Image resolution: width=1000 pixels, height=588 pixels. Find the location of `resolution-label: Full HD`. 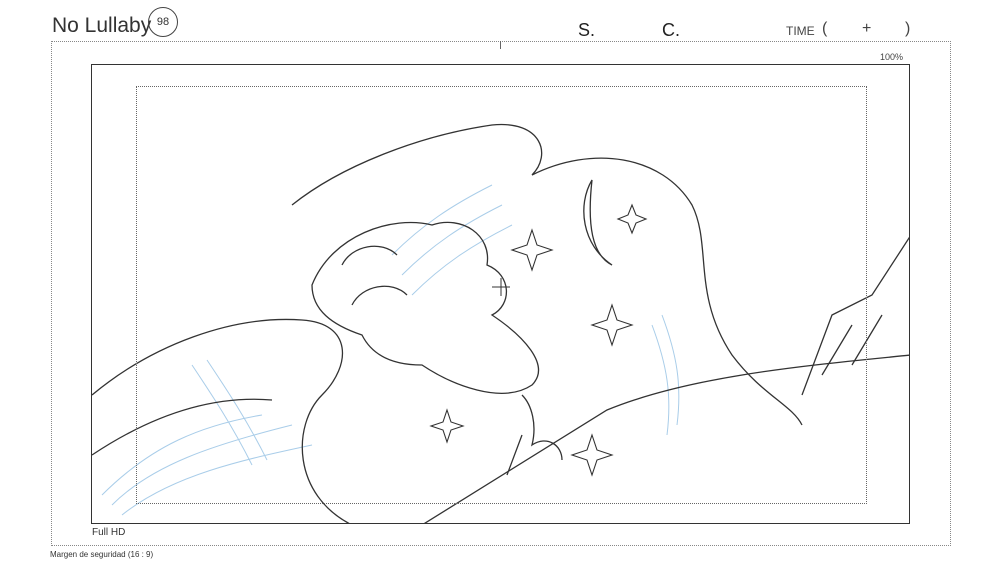

resolution-label: Full HD is located at coordinates (109, 532).